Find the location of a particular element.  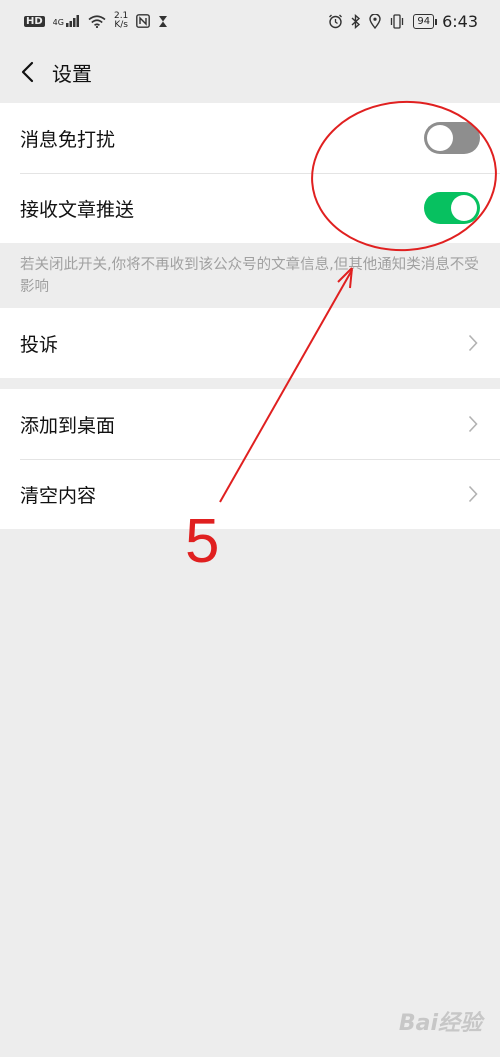

status-bar-right: 94 6:43 is located at coordinates (403, 21).